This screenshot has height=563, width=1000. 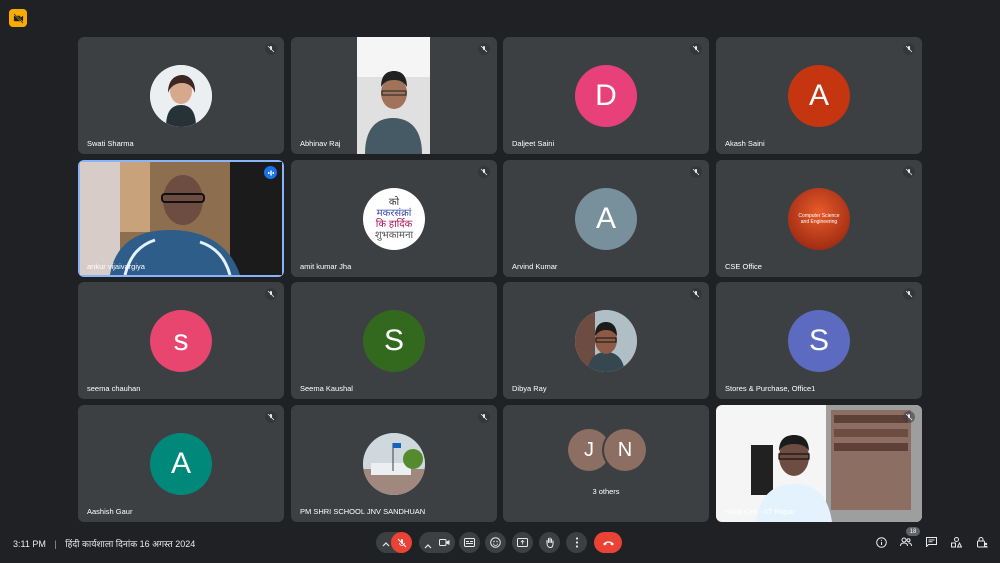 I want to click on avatar-text-line: शुभकामना, so click(x=394, y=235).